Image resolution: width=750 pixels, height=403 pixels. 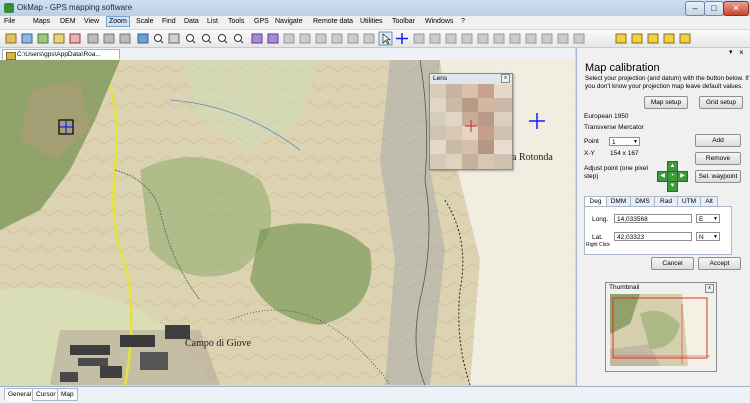 I want to click on longitude-label: Long., so click(x=600, y=219).